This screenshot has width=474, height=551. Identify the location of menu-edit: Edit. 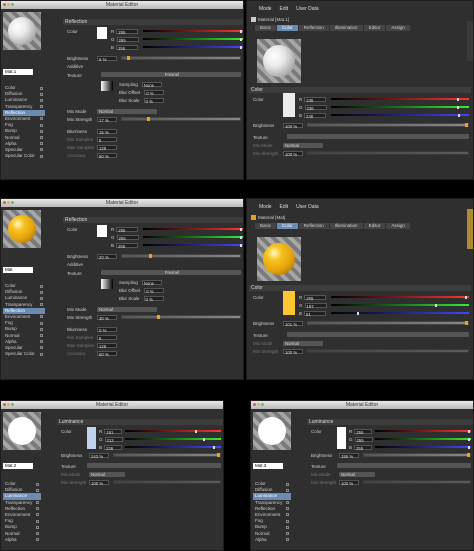
(284, 9).